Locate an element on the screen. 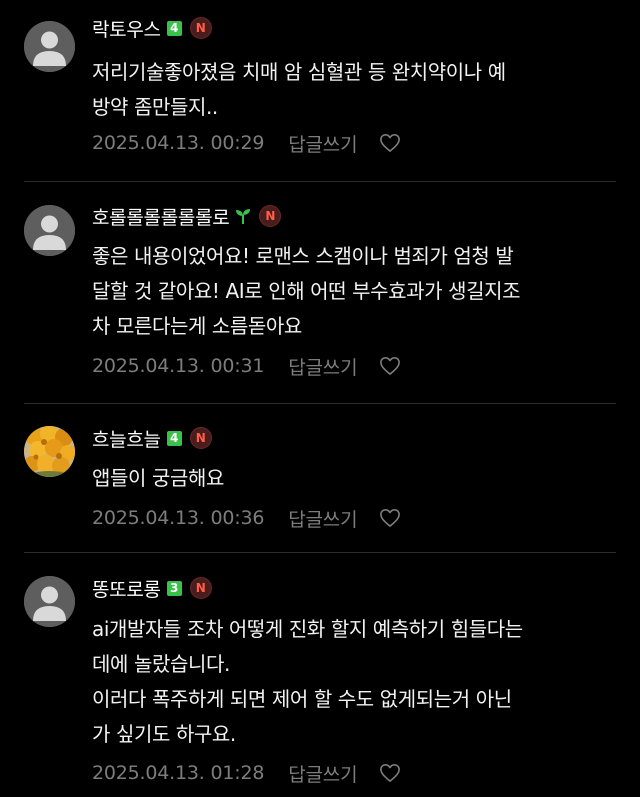 The width and height of the screenshot is (640, 797). comment-line: 데에 놀랐습니다. is located at coordinates (161, 664).